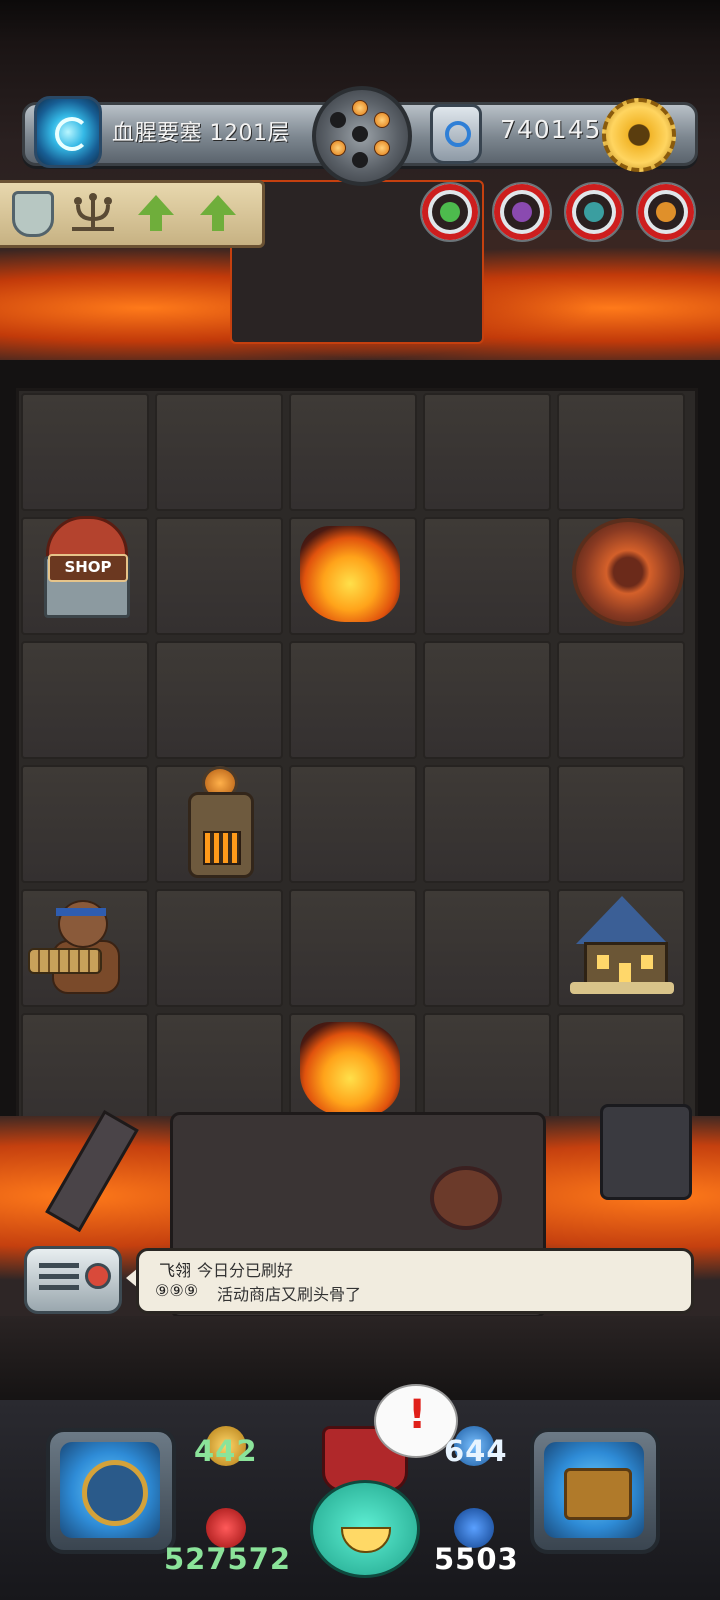  I want to click on shop-building: SHOP, so click(84, 567).